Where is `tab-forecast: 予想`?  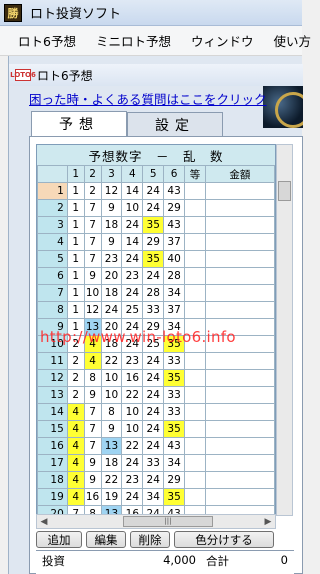
tab-forecast: 予想 is located at coordinates (79, 123).